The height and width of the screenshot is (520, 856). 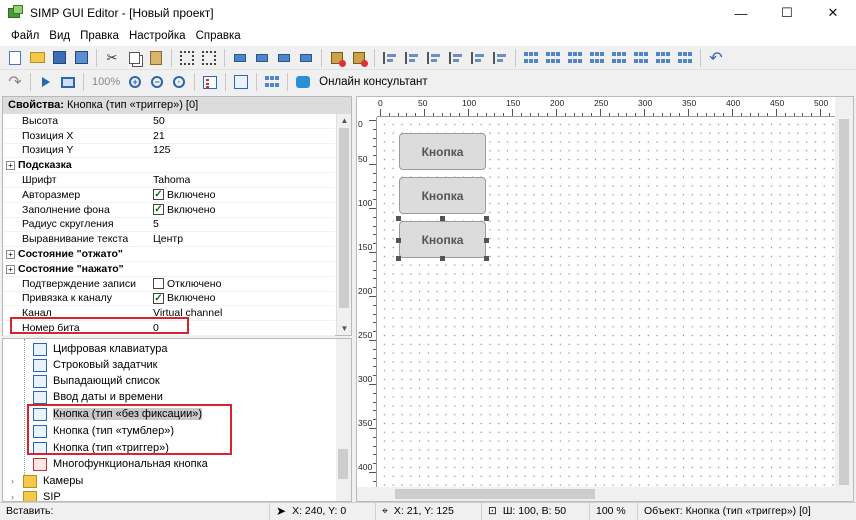 What do you see at coordinates (179, 82) in the screenshot?
I see `zoom-fit-button: ·` at bounding box center [179, 82].